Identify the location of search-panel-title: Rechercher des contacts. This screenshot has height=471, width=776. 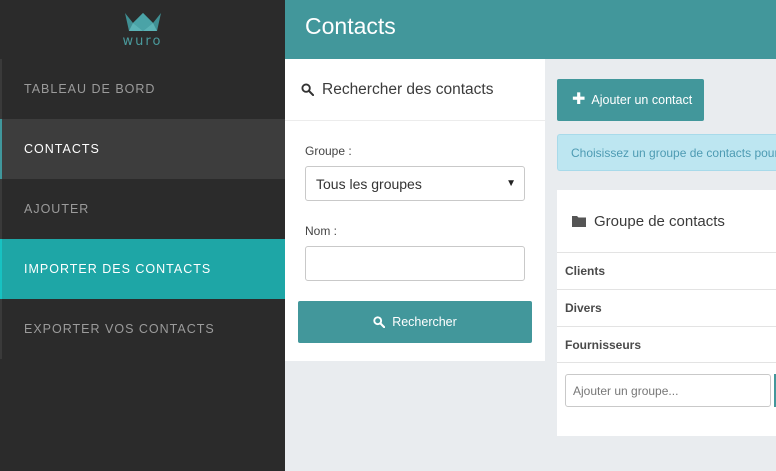
(408, 89).